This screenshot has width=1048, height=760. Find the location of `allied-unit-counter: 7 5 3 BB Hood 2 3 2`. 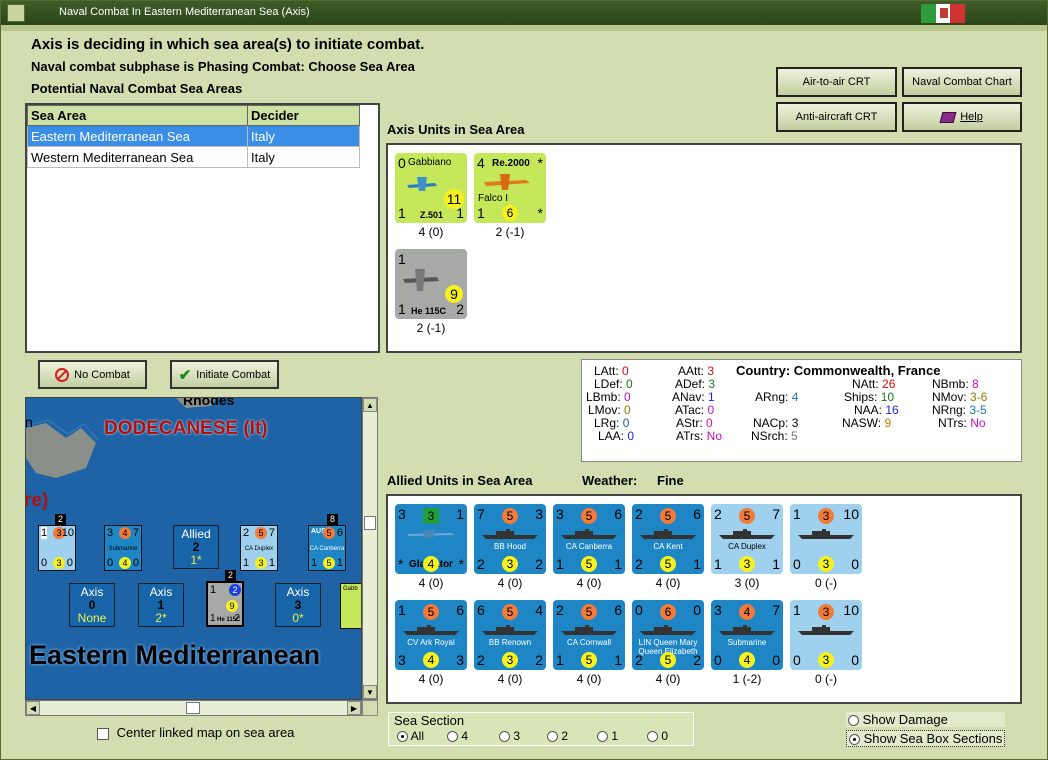

allied-unit-counter: 7 5 3 BB Hood 2 3 2 is located at coordinates (510, 539).